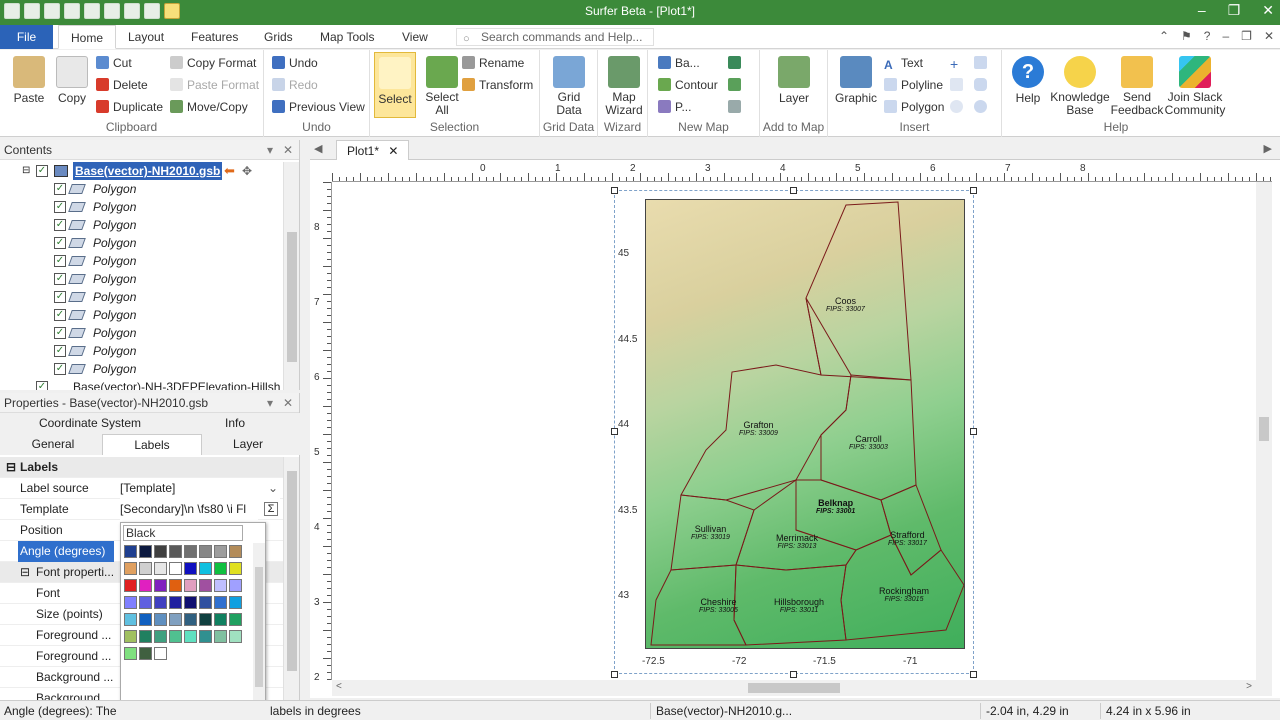 The height and width of the screenshot is (720, 1280). Describe the element at coordinates (1264, 431) in the screenshot. I see `canvas-vertical-scrollbar` at that location.